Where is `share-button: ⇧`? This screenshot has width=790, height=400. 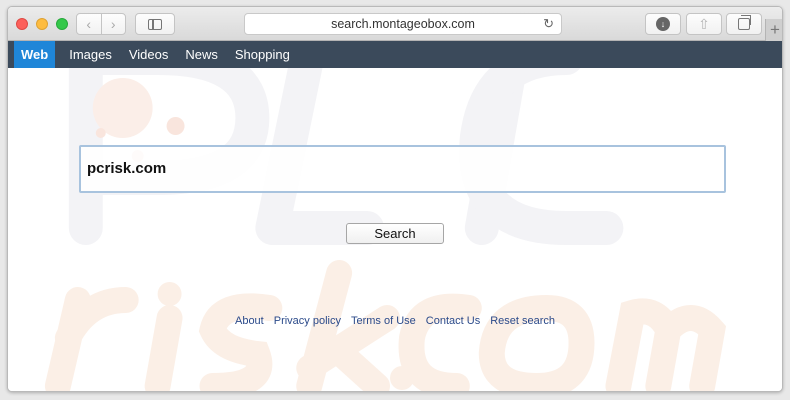 share-button: ⇧ is located at coordinates (704, 24).